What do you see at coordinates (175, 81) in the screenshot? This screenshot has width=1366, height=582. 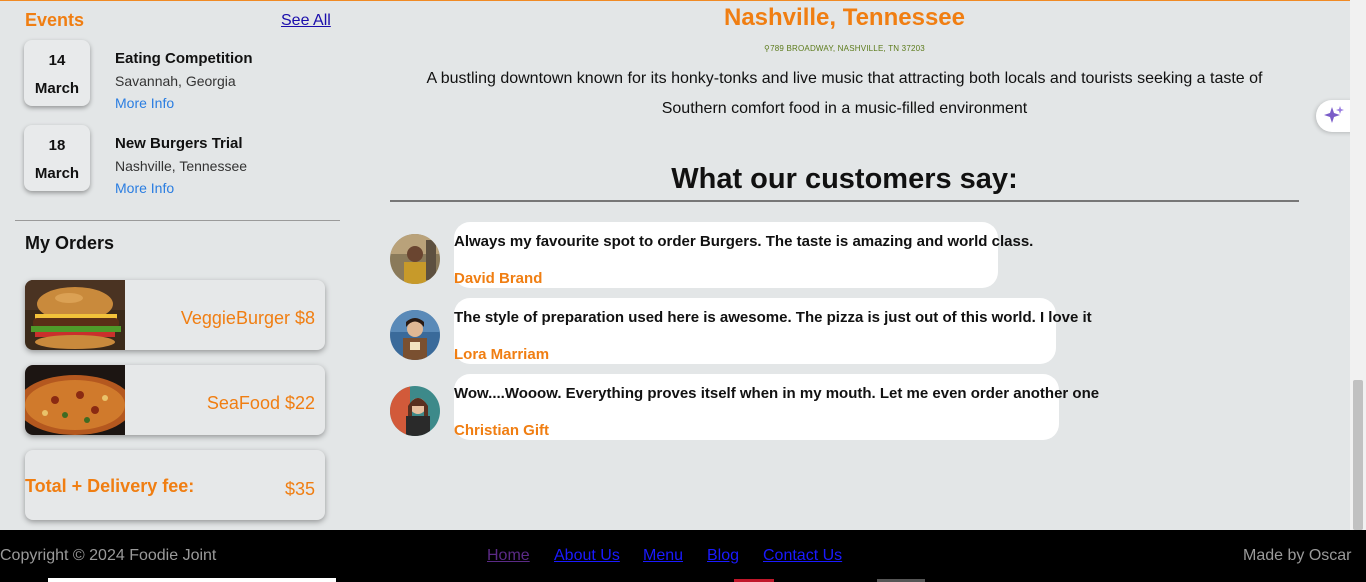 I see `event-place: Savannah, Georgia` at bounding box center [175, 81].